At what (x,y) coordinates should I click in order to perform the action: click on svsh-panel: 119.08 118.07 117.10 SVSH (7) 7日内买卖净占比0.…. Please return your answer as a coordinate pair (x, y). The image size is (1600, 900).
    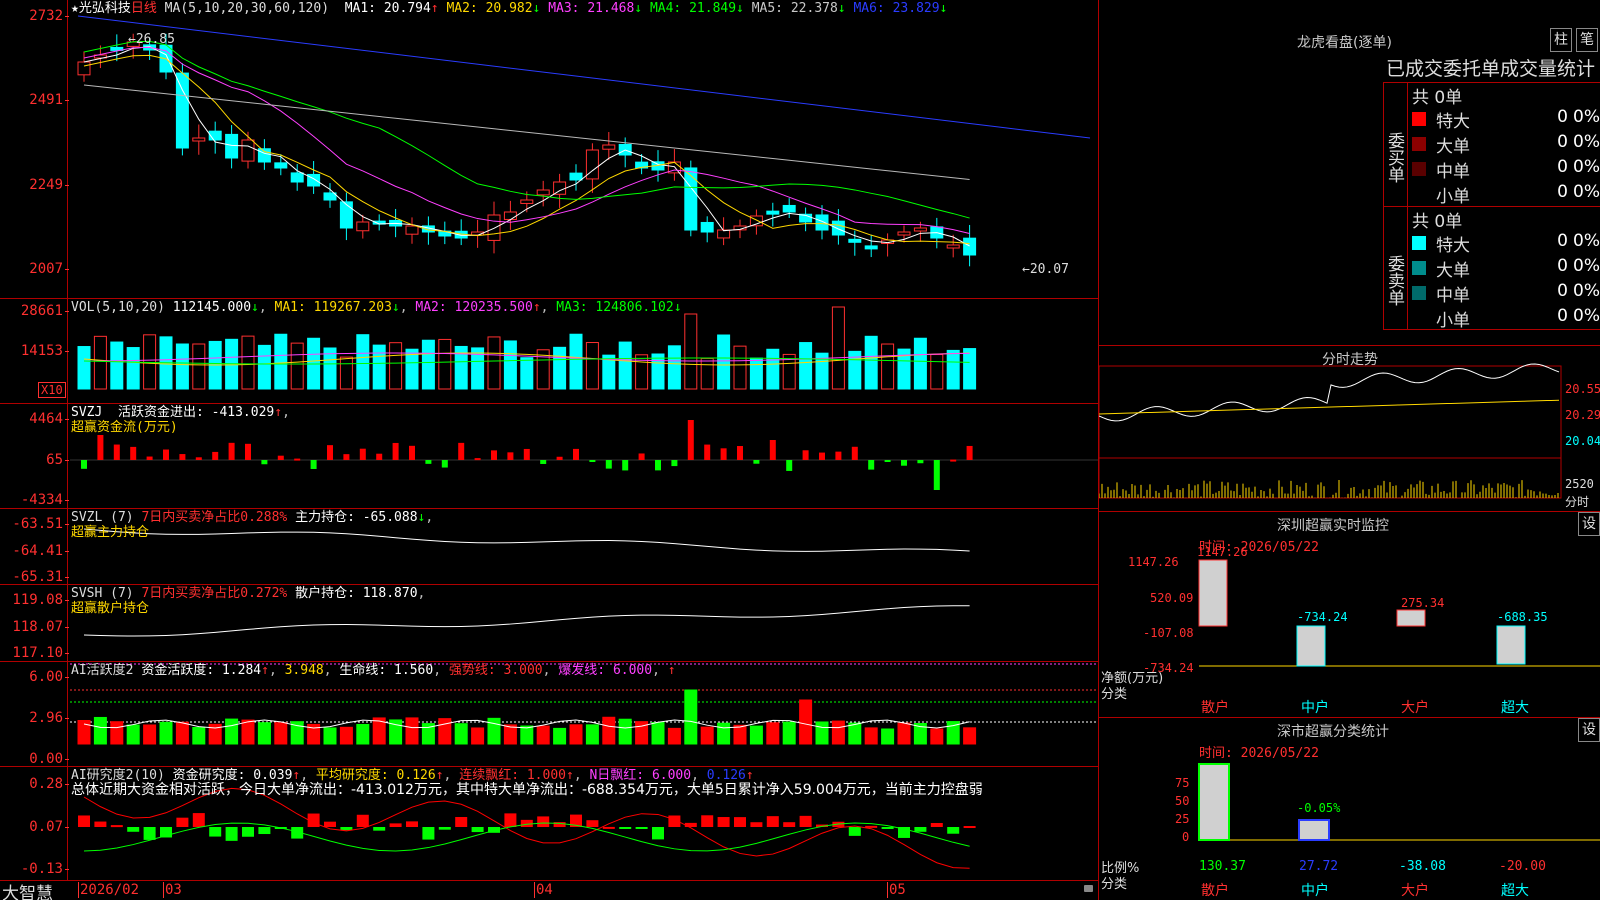
    Looking at the image, I should click on (549, 623).